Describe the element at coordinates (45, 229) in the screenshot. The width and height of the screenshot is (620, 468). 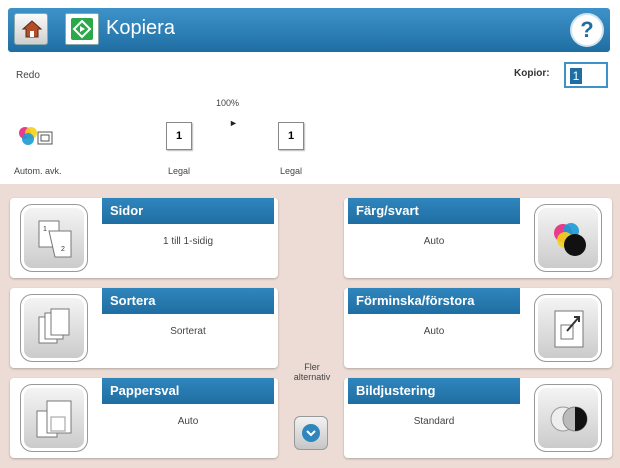
I see `svg-text: 1` at that location.